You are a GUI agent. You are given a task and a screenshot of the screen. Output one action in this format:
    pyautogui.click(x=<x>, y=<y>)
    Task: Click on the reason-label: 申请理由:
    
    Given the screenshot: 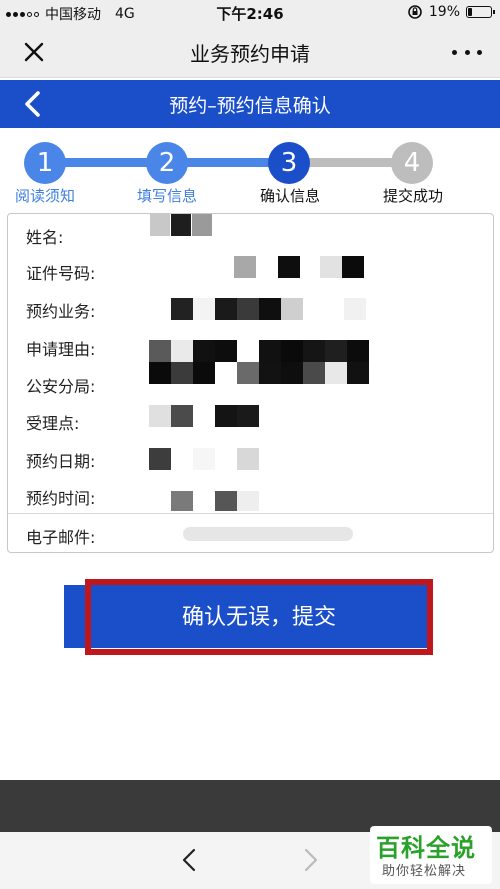 What is the action you would take?
    pyautogui.click(x=61, y=349)
    